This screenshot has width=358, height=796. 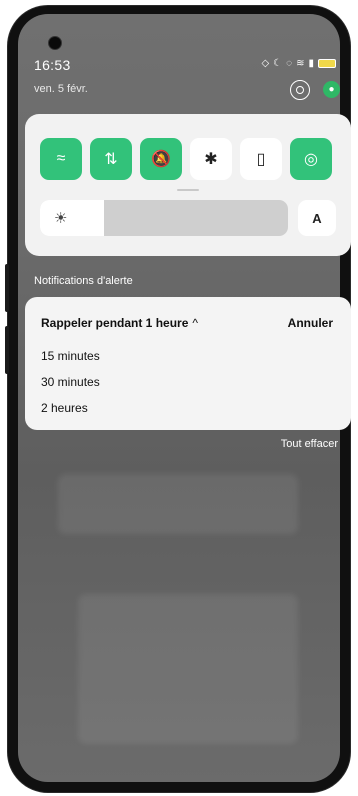 What do you see at coordinates (70, 382) in the screenshot?
I see `snooze-option: 30 minutes` at bounding box center [70, 382].